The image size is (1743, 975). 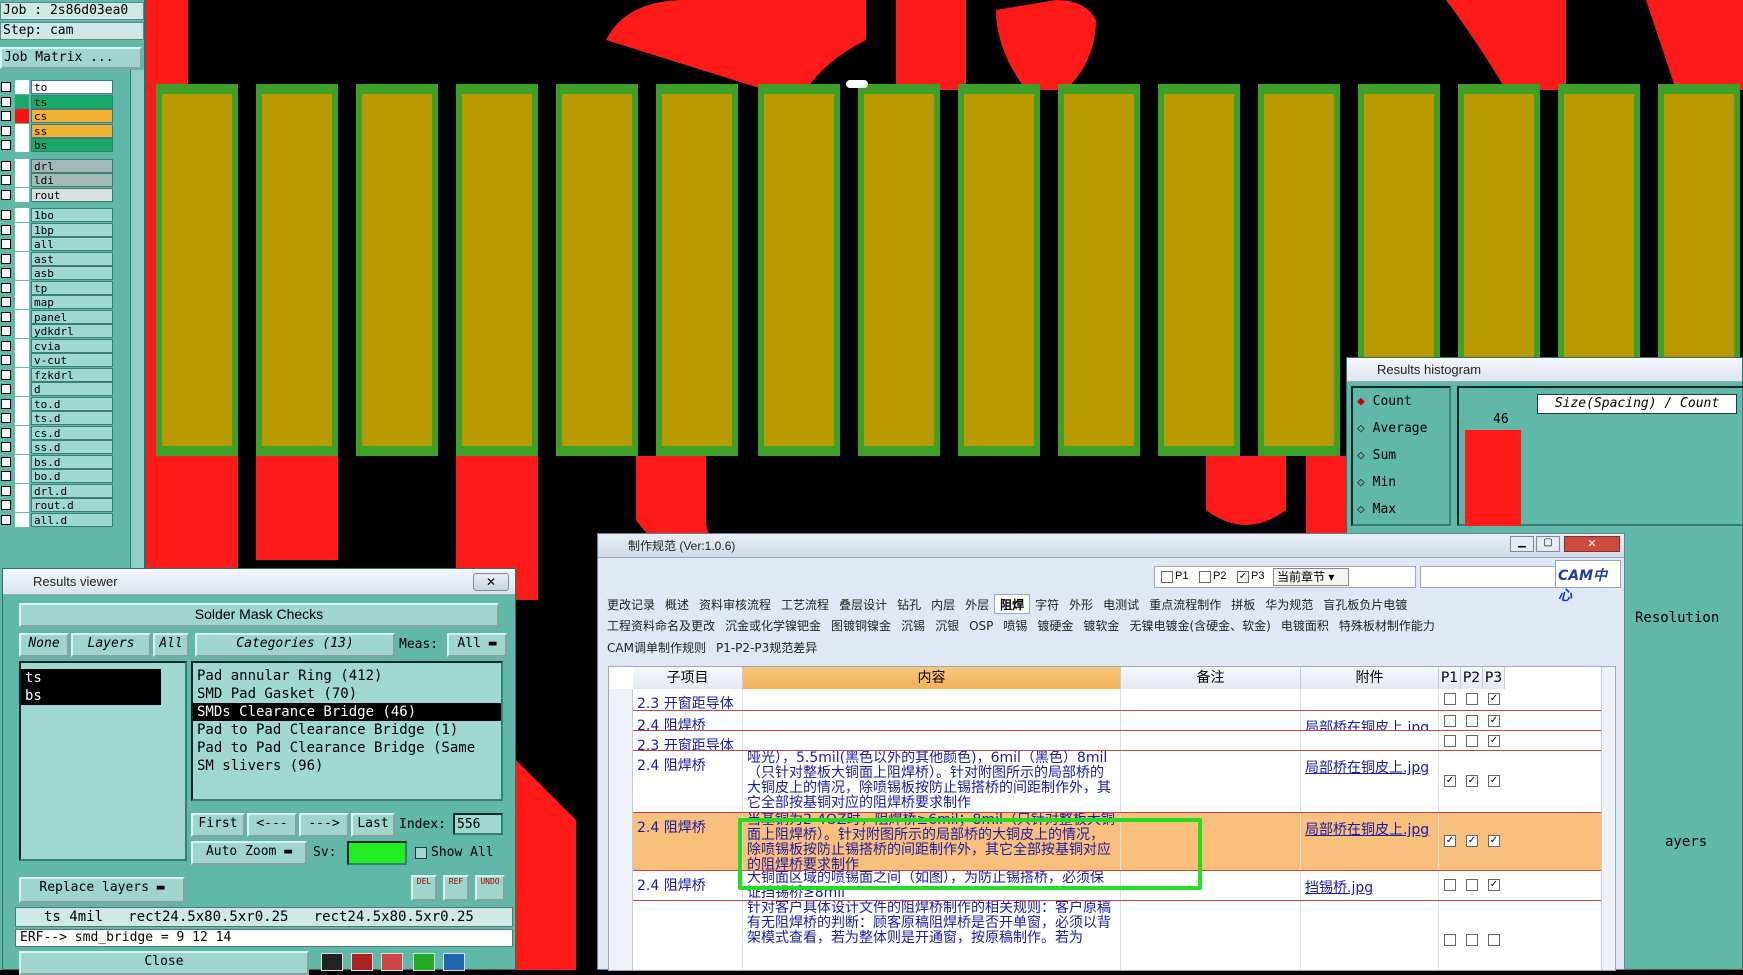 What do you see at coordinates (477, 645) in the screenshot?
I see `meas-select: All ▬` at bounding box center [477, 645].